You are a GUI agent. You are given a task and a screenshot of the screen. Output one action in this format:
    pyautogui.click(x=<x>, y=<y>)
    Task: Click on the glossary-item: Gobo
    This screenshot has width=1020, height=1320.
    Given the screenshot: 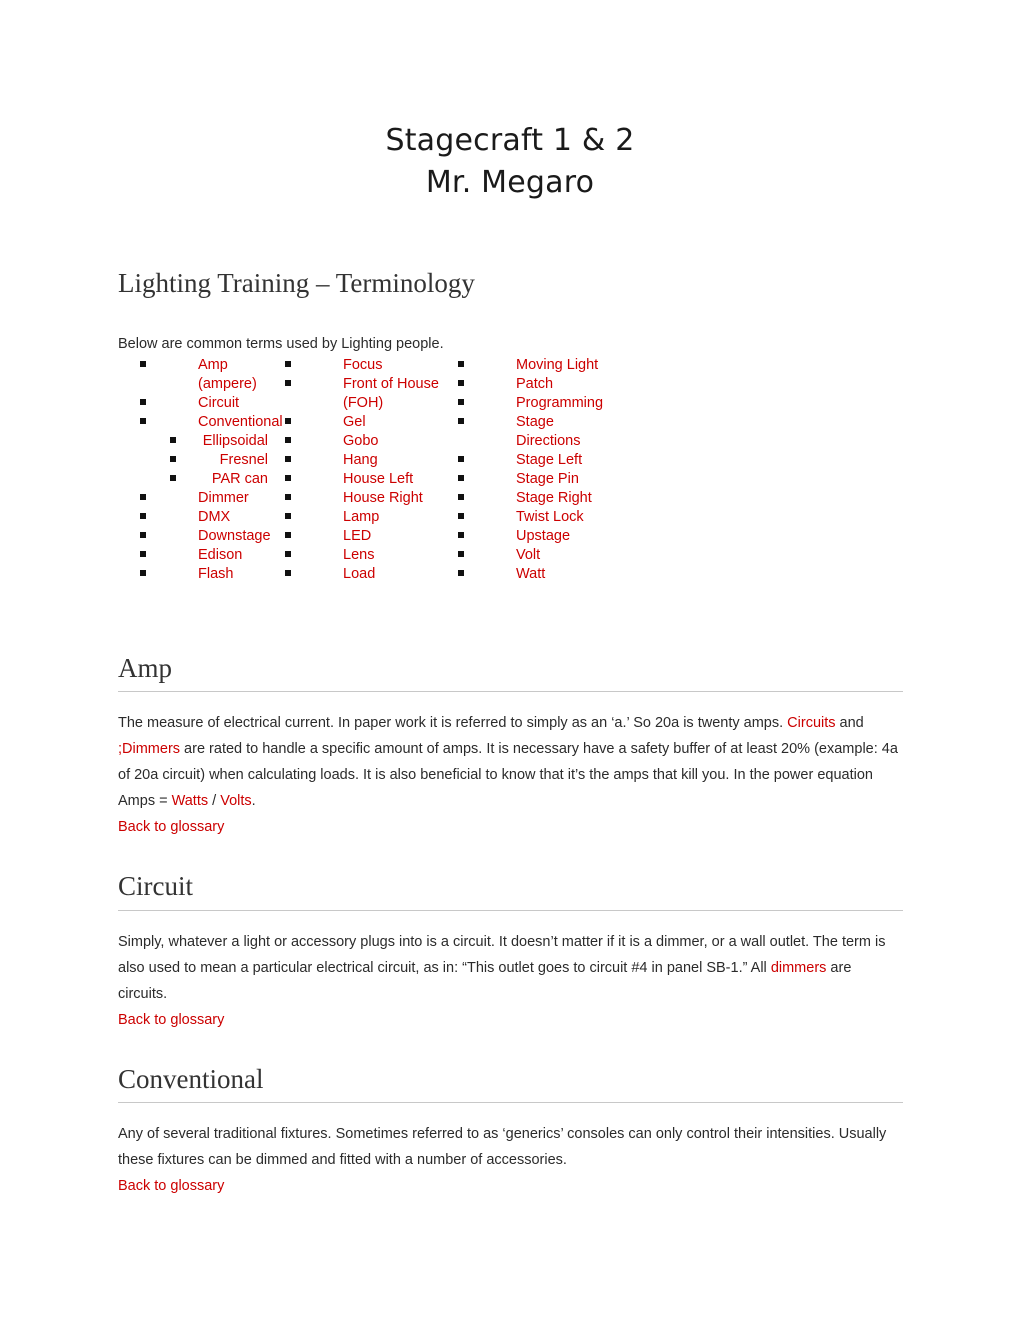 What is the action you would take?
    pyautogui.click(x=369, y=441)
    